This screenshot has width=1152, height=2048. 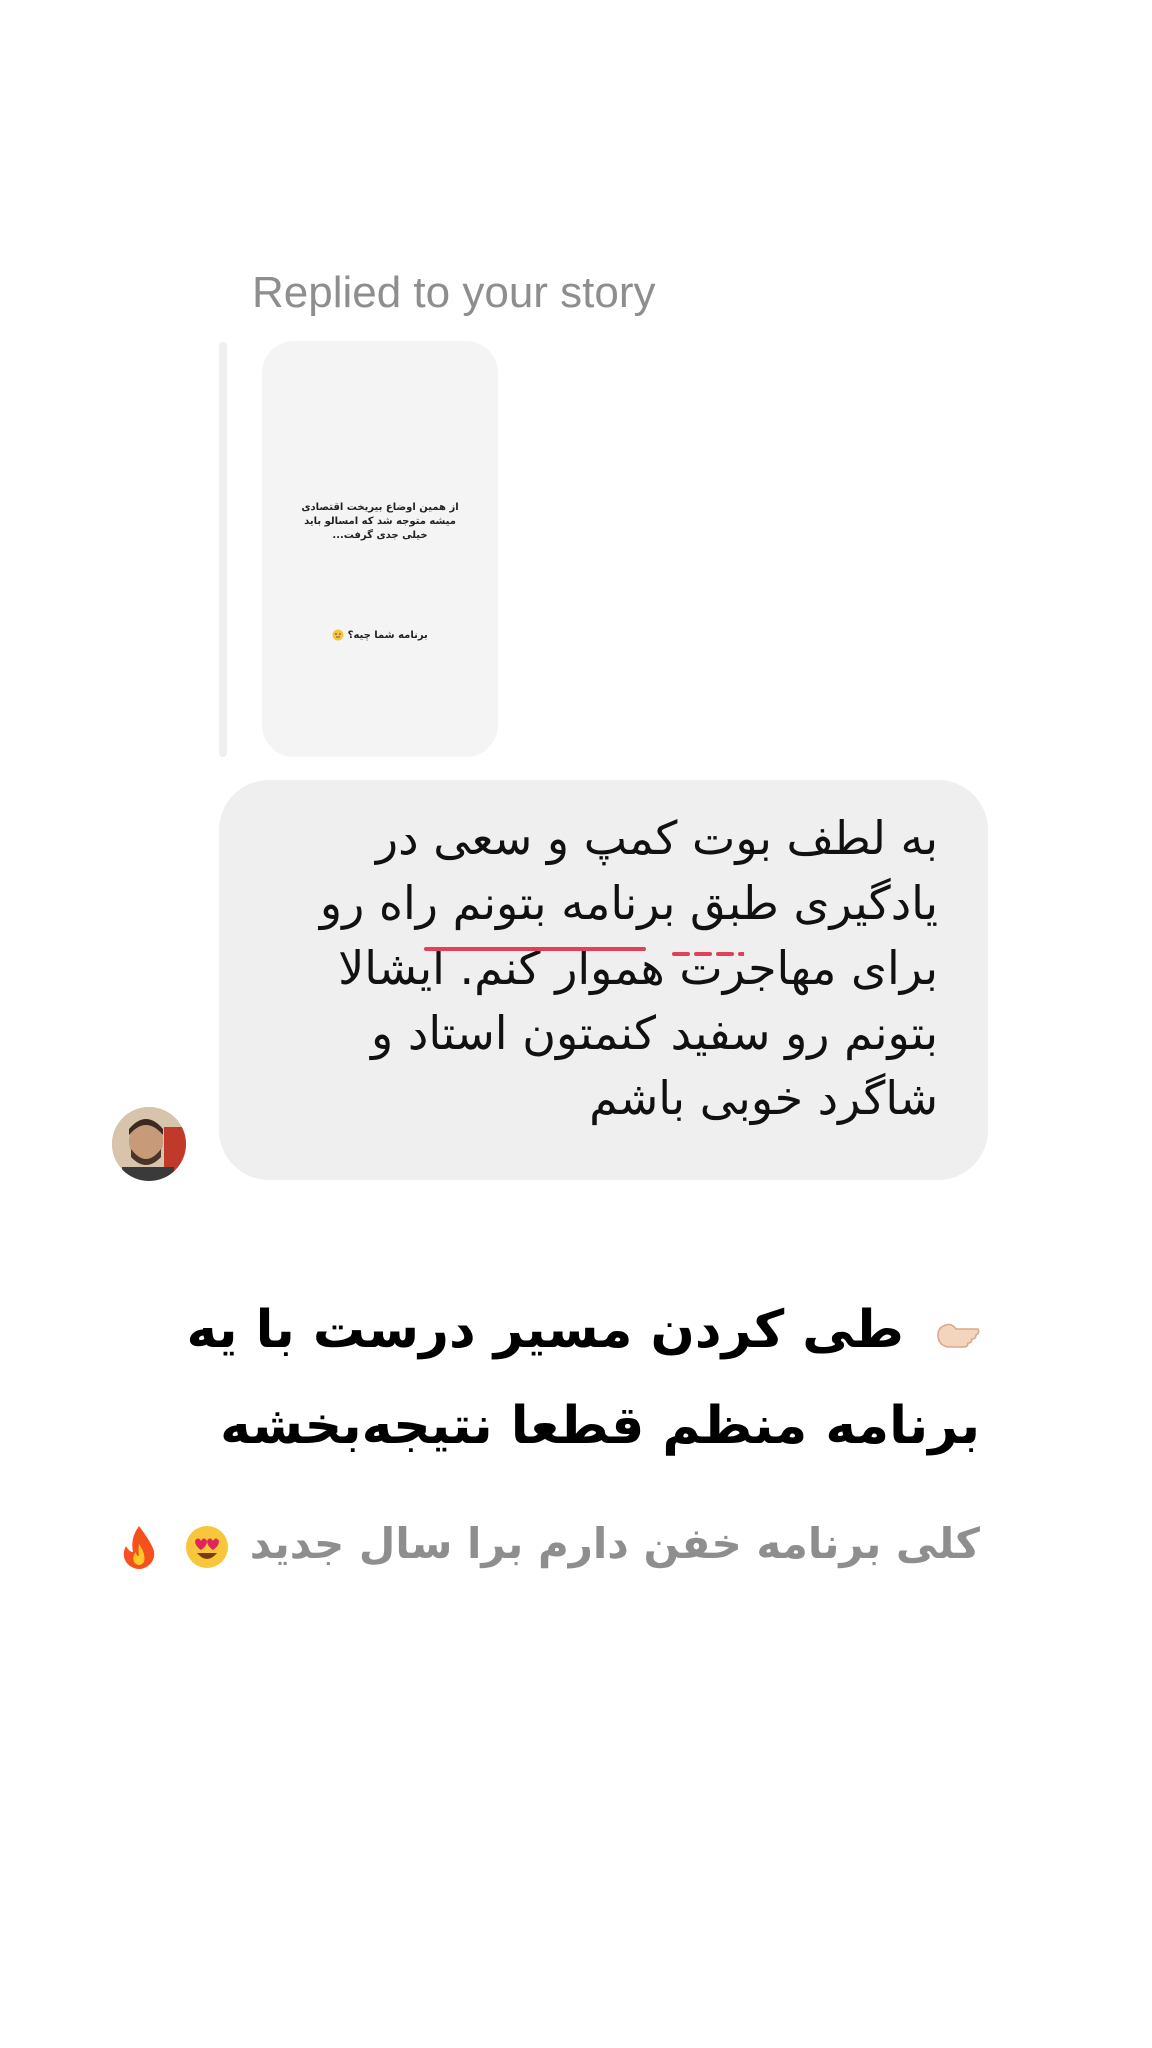 What do you see at coordinates (614, 1543) in the screenshot?
I see `caption-subline-text: کلی برنامه خفن دارم برا سال جدید` at bounding box center [614, 1543].